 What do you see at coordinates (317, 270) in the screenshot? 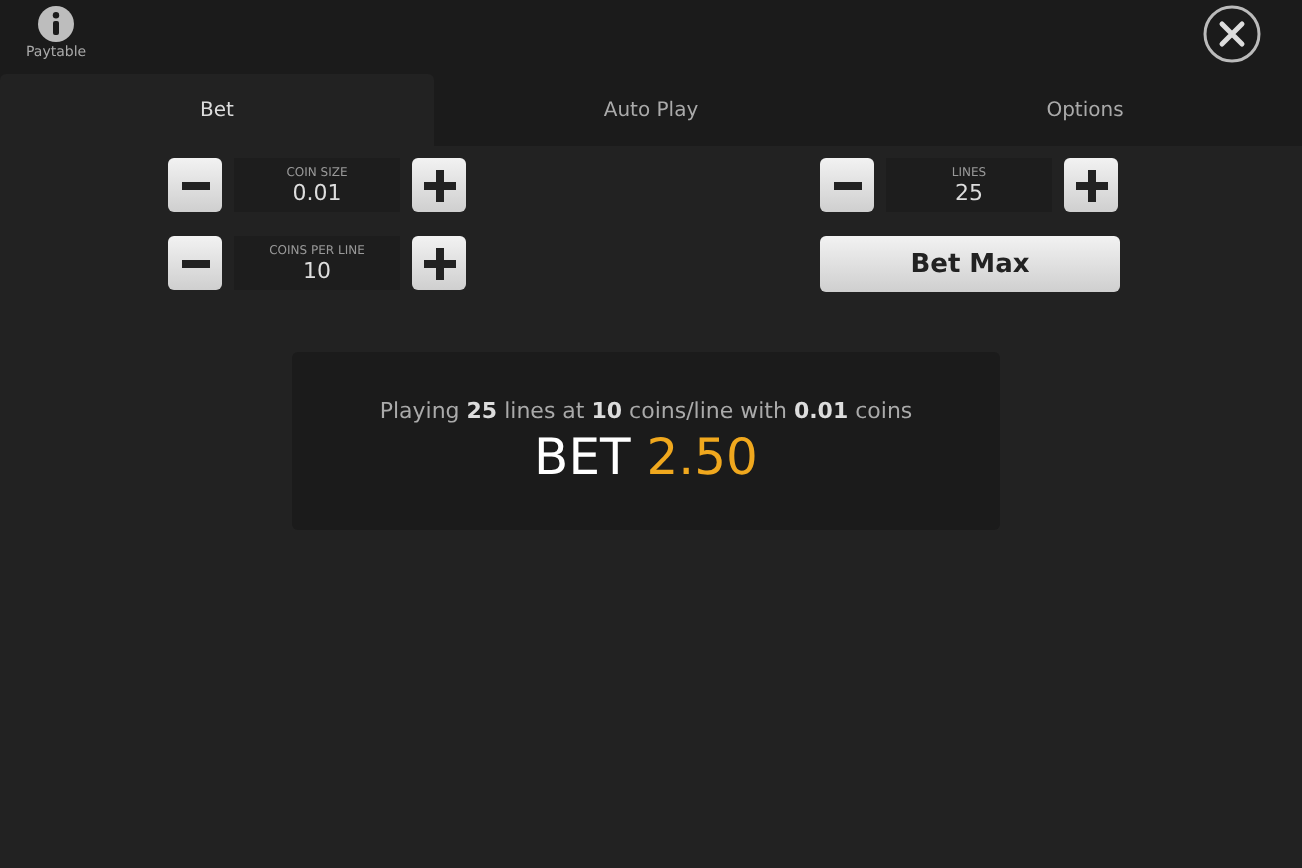
I see `stepper-value: 10` at bounding box center [317, 270].